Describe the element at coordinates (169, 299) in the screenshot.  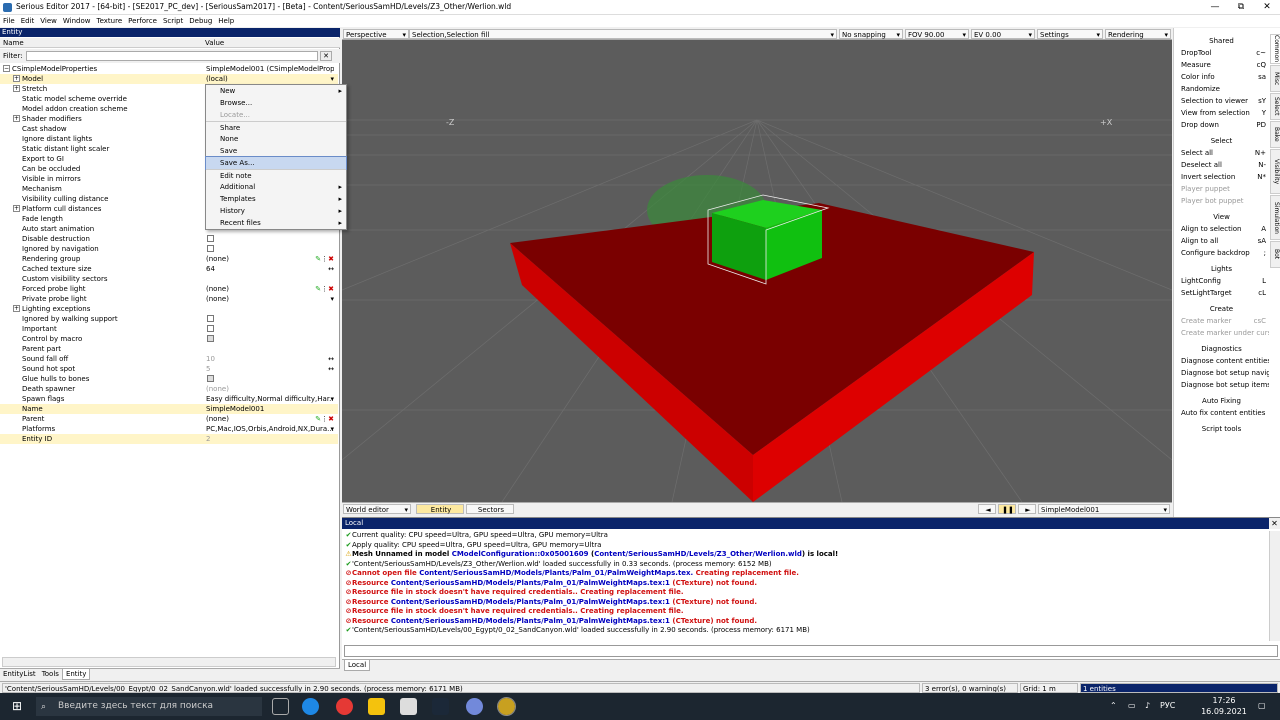
I see `property-row: Private probe light (none) ▾` at that location.